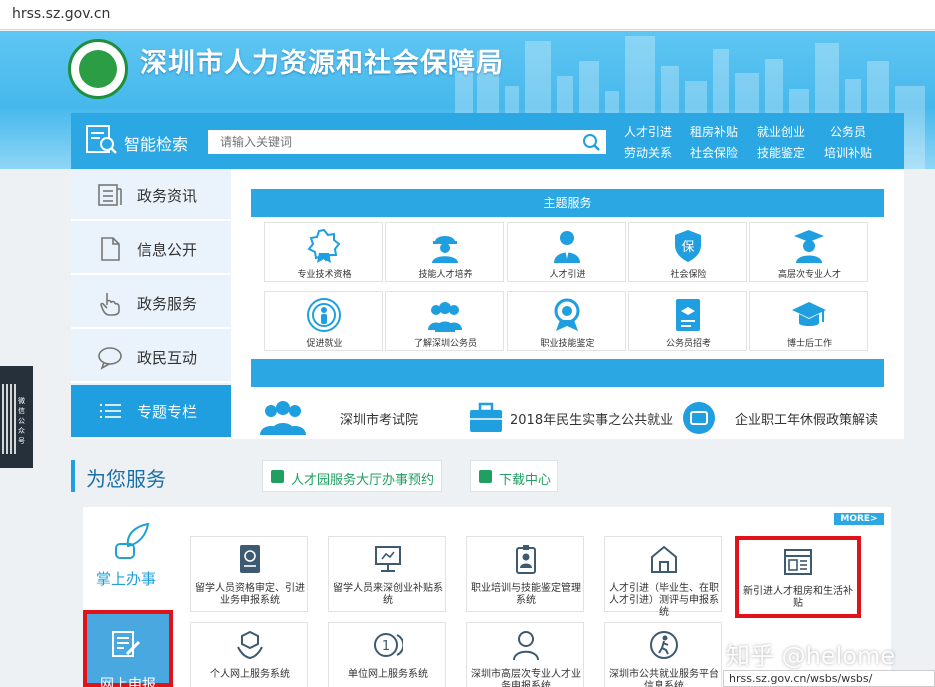  Describe the element at coordinates (167, 304) in the screenshot. I see `sidebar-item-label: 政务服务` at that location.